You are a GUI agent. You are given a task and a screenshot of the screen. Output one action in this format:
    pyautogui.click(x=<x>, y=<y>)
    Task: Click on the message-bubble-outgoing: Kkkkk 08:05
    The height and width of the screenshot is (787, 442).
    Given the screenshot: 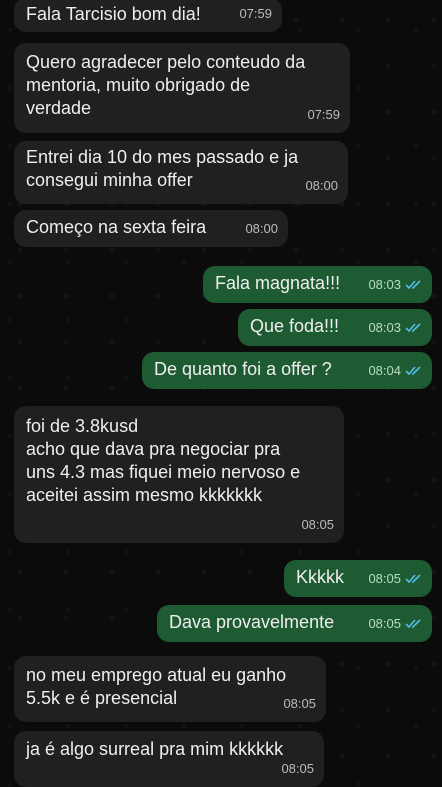 What is the action you would take?
    pyautogui.click(x=358, y=578)
    